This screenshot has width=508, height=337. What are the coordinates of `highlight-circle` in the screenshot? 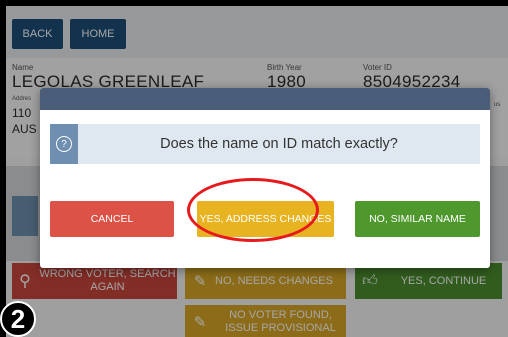 It's located at (253, 210).